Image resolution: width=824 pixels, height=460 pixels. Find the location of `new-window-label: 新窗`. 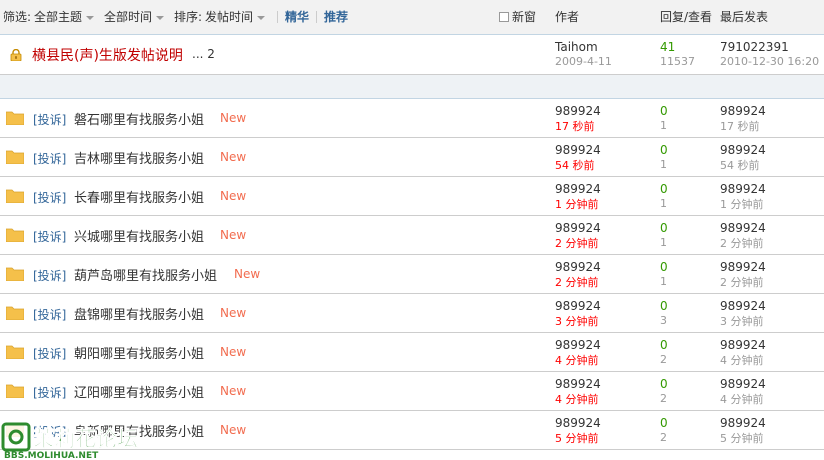

new-window-label: 新窗 is located at coordinates (524, 17).